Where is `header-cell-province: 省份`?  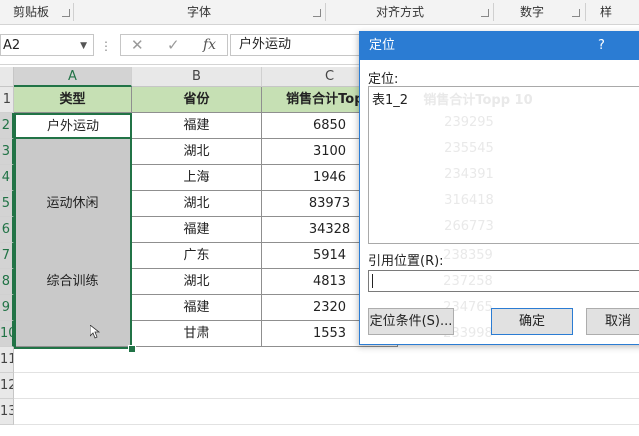 header-cell-province: 省份 is located at coordinates (197, 100).